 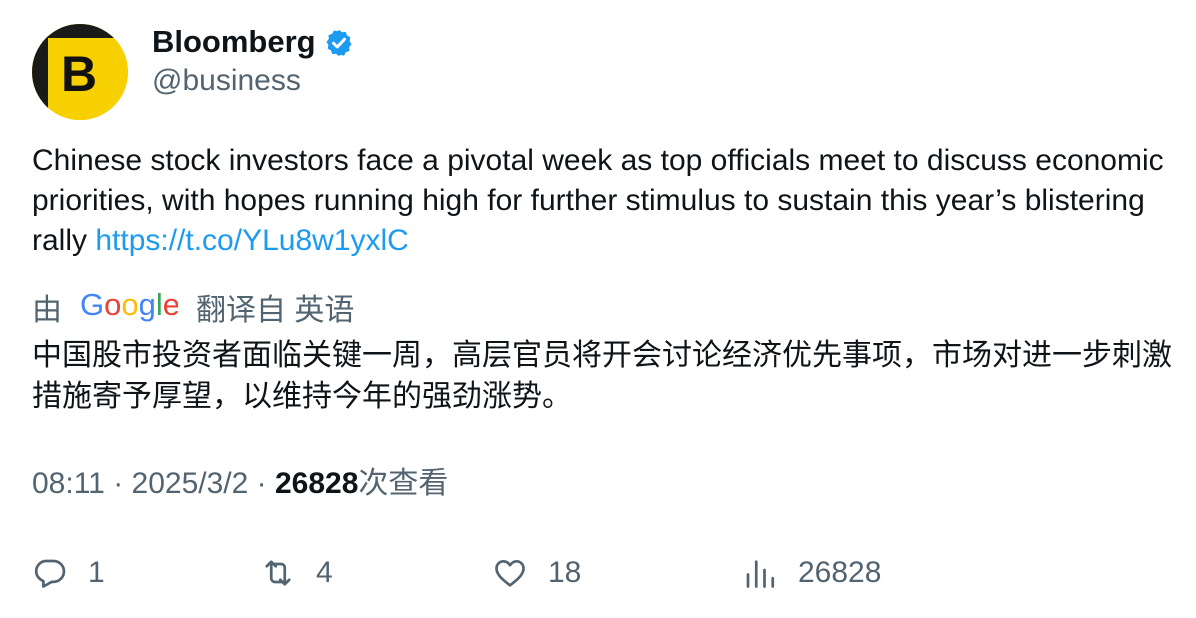 What do you see at coordinates (339, 43) in the screenshot?
I see `verified-badge-icon` at bounding box center [339, 43].